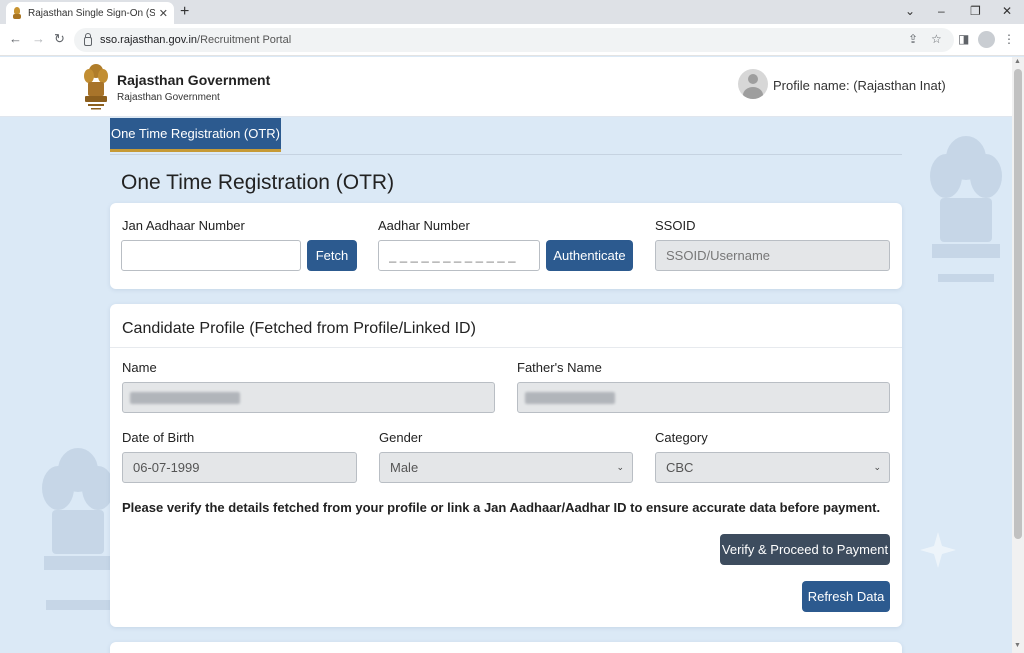 The width and height of the screenshot is (1024, 653). I want to click on bookmark-star-icon: ☆, so click(936, 39).